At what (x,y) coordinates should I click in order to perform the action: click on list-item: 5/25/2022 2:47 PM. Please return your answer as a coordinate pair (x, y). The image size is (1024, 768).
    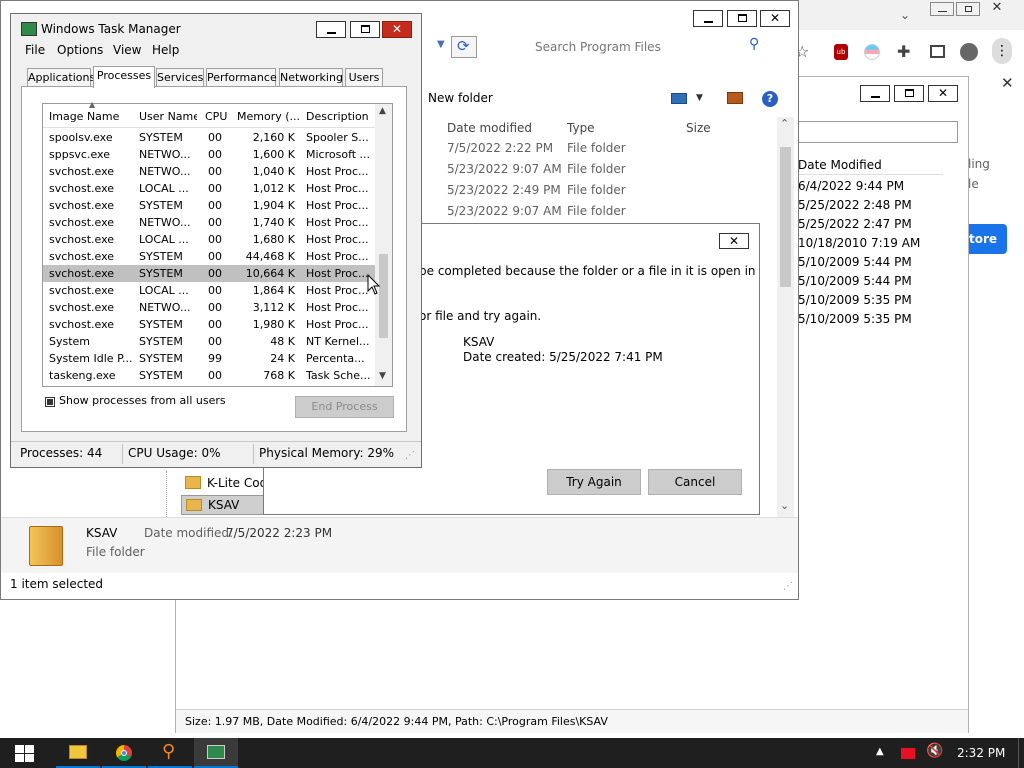
    Looking at the image, I should click on (855, 224).